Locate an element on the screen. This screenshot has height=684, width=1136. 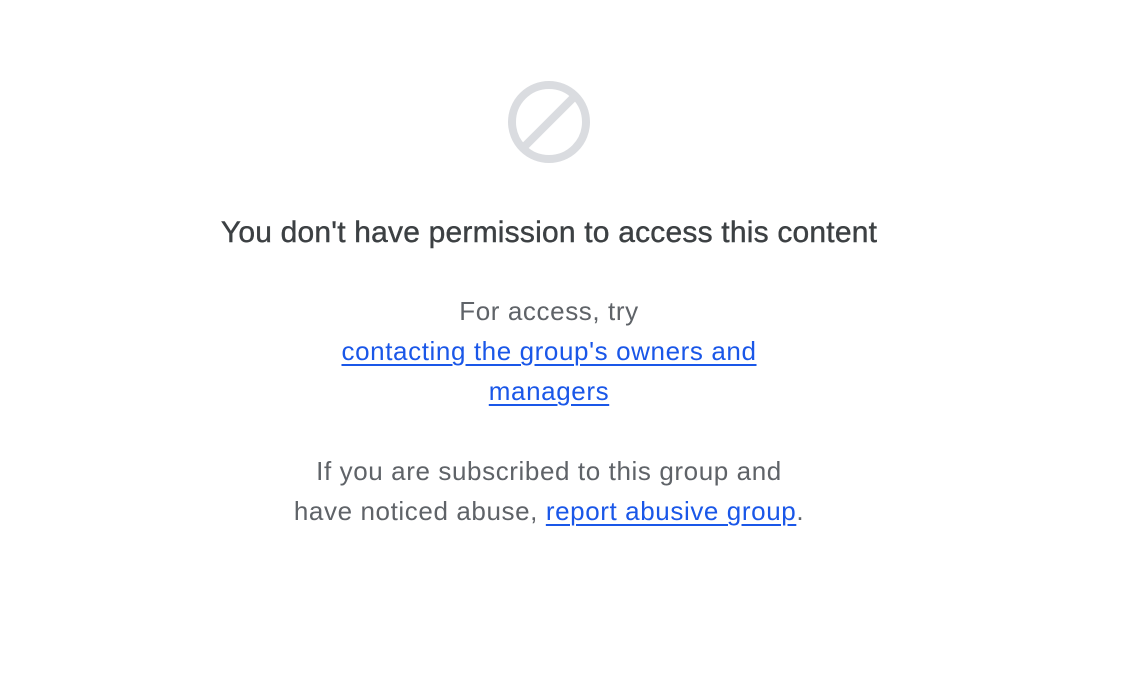
report-abusive-group-link: report abusive group is located at coordinates (671, 511).